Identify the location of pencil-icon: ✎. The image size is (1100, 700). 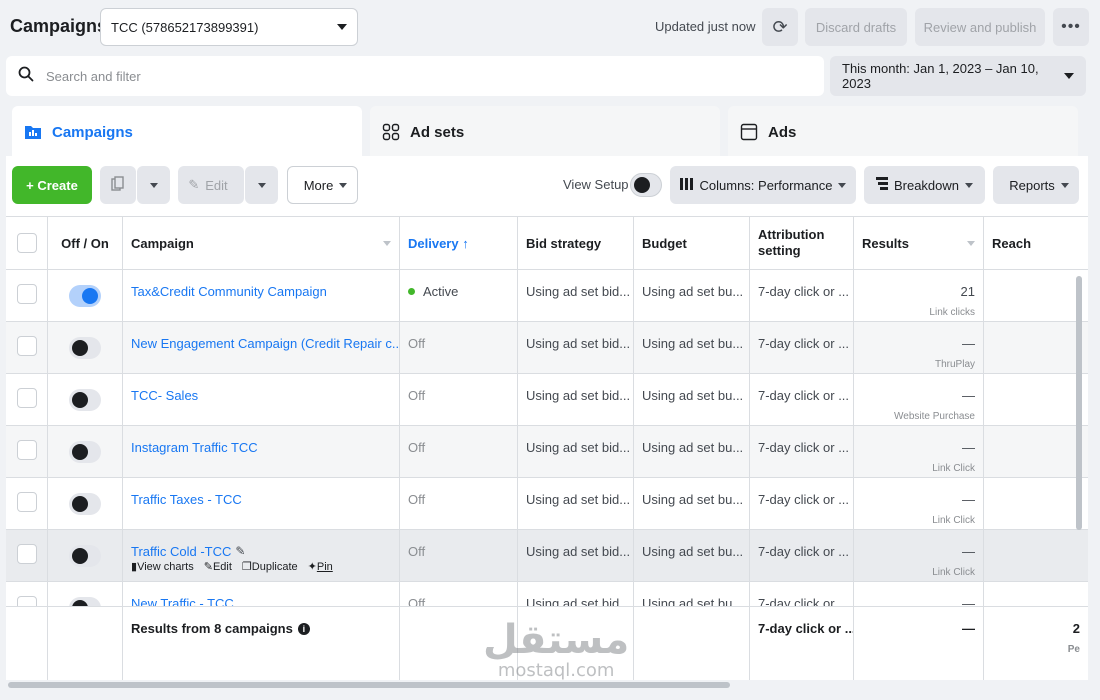
(240, 551).